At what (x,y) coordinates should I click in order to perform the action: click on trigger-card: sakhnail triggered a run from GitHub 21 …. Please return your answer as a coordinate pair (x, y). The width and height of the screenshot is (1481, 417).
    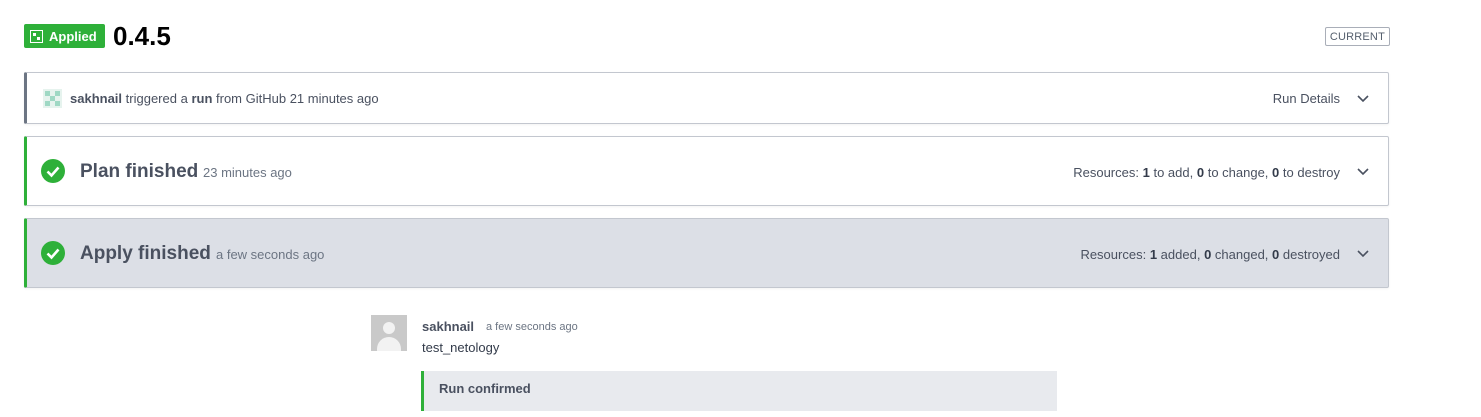
    Looking at the image, I should click on (706, 98).